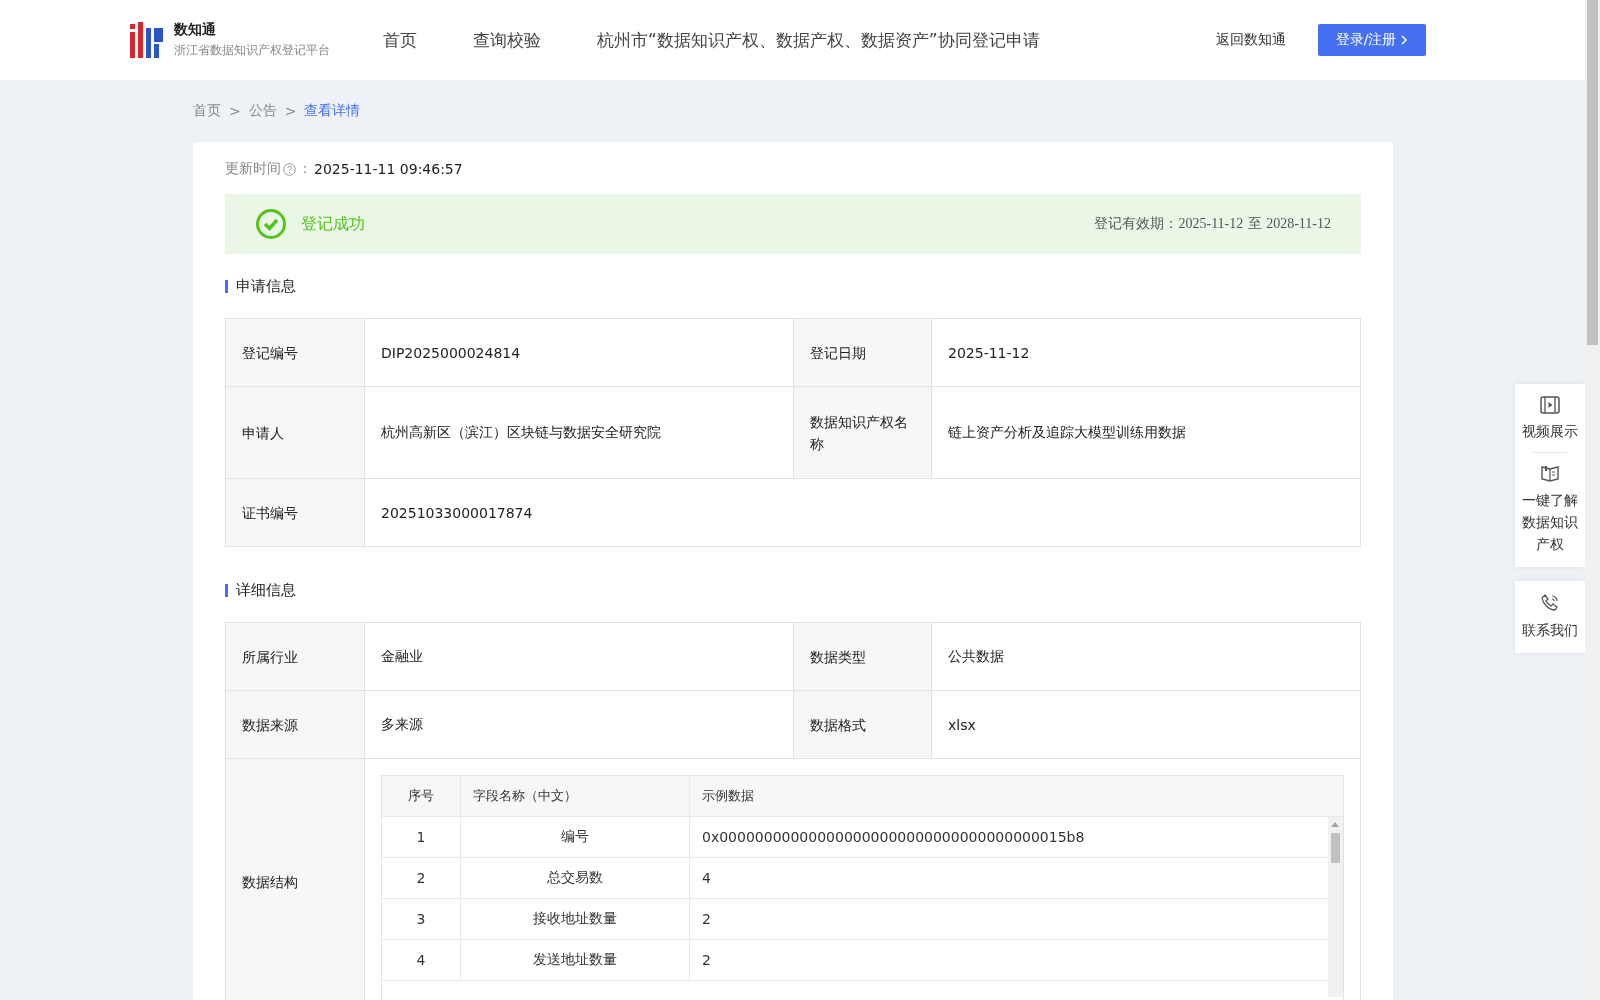 The image size is (1600, 1000). Describe the element at coordinates (253, 169) in the screenshot. I see `update-label: 更新时间` at that location.